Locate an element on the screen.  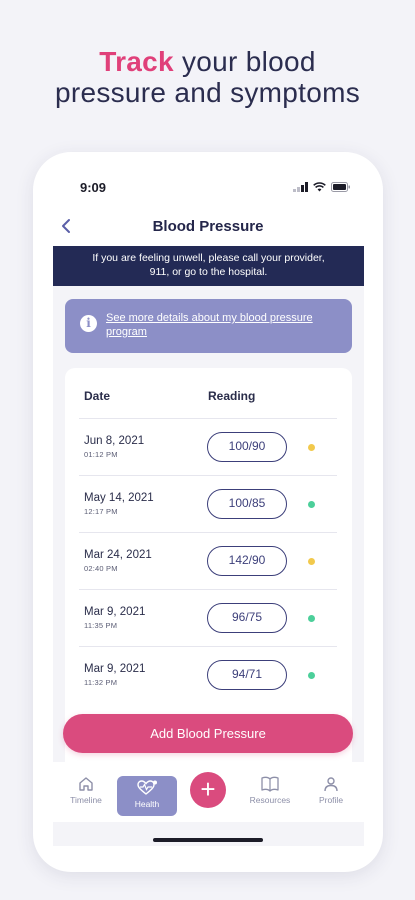
tab-label: Timeline is located at coordinates (86, 800).